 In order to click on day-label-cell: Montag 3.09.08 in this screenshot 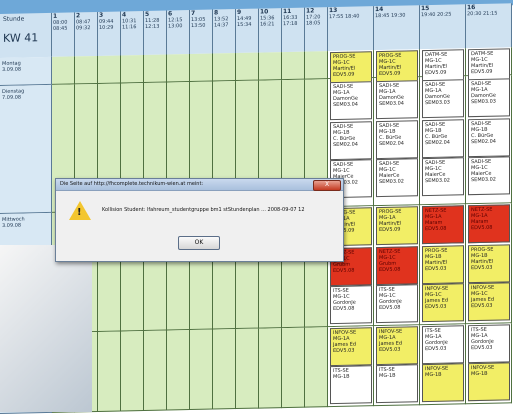, I will do `click(26, 71)`.